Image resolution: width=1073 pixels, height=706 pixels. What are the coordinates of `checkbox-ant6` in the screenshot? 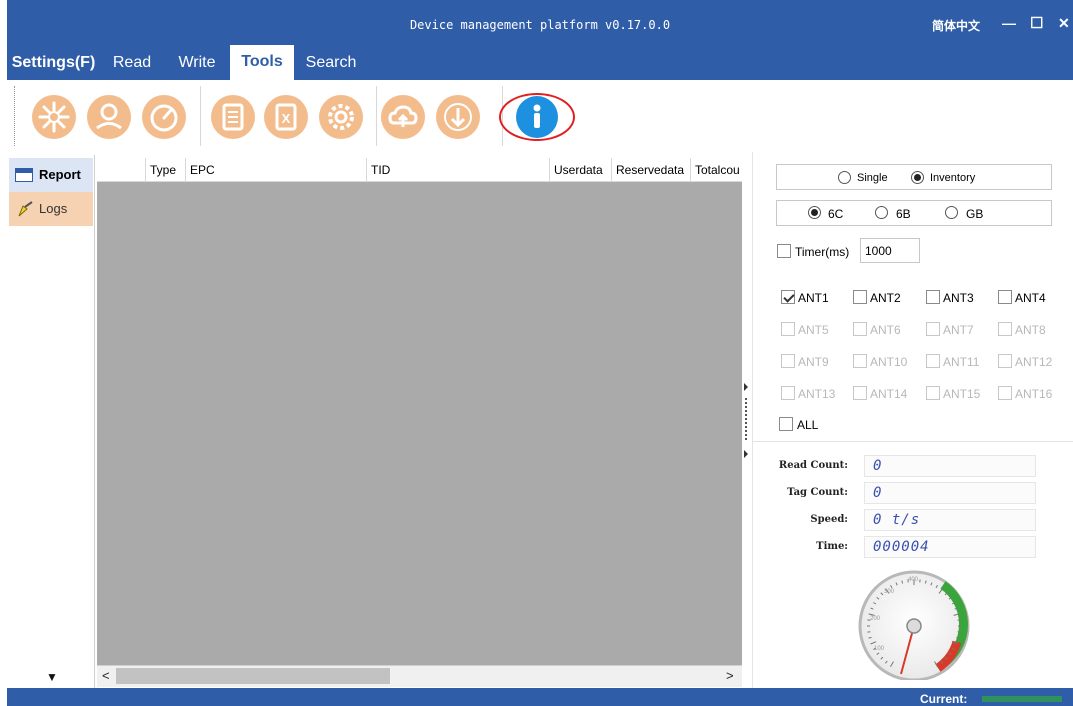 It's located at (860, 329).